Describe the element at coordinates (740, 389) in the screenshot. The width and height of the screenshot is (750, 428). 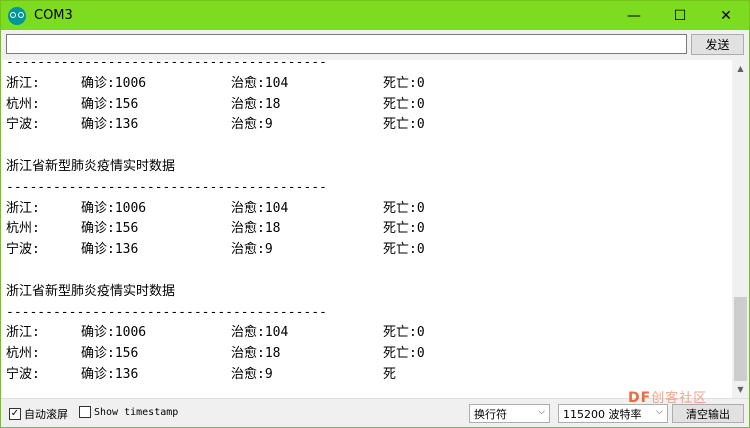
I see `scroll-down-arrow-icon: ▼` at that location.